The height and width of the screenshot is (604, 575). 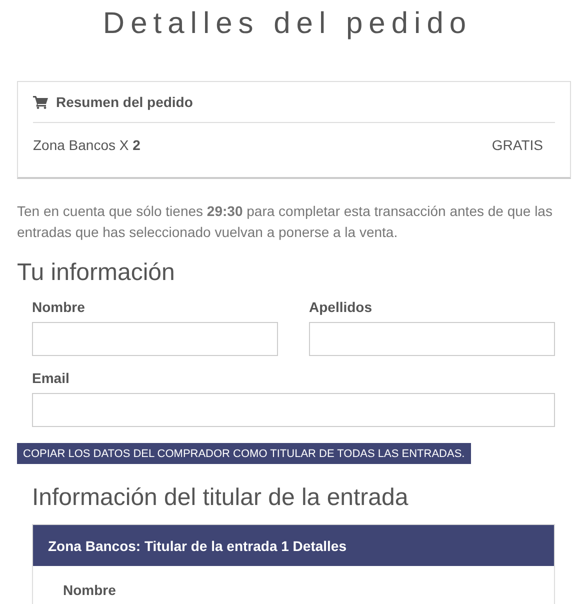 I want to click on cart-icon, so click(x=40, y=102).